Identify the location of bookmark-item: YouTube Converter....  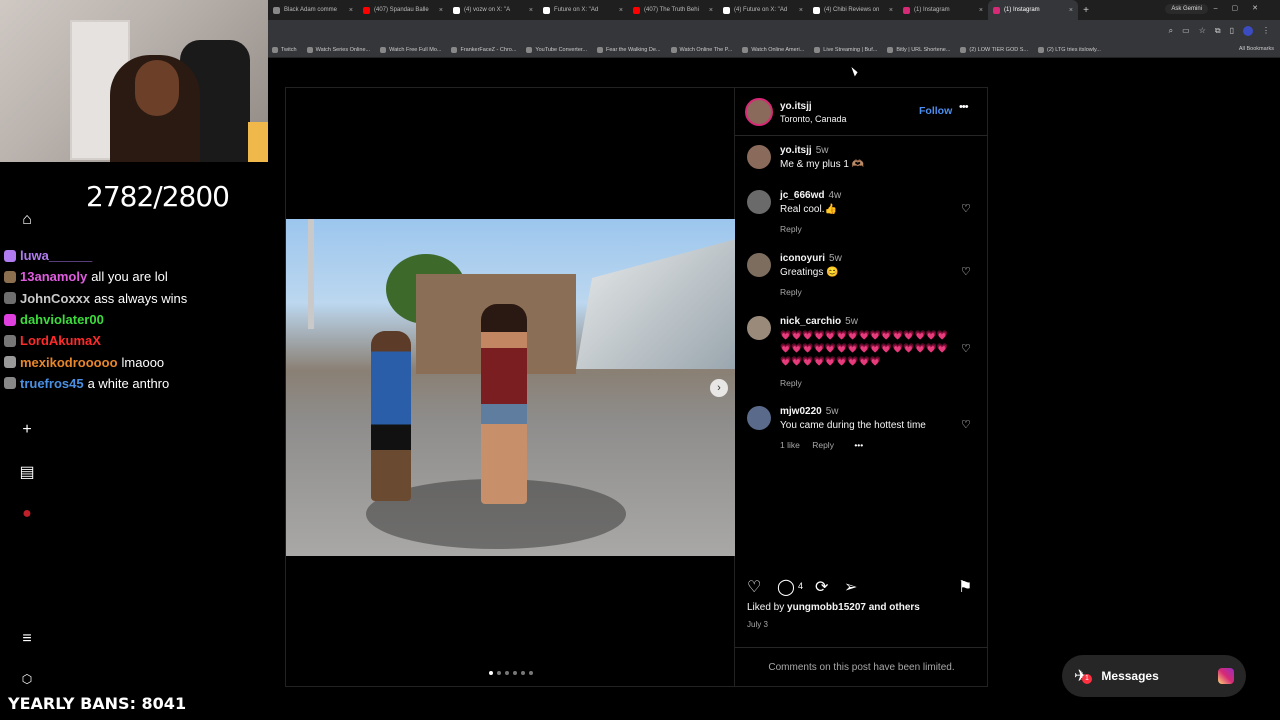
(556, 49).